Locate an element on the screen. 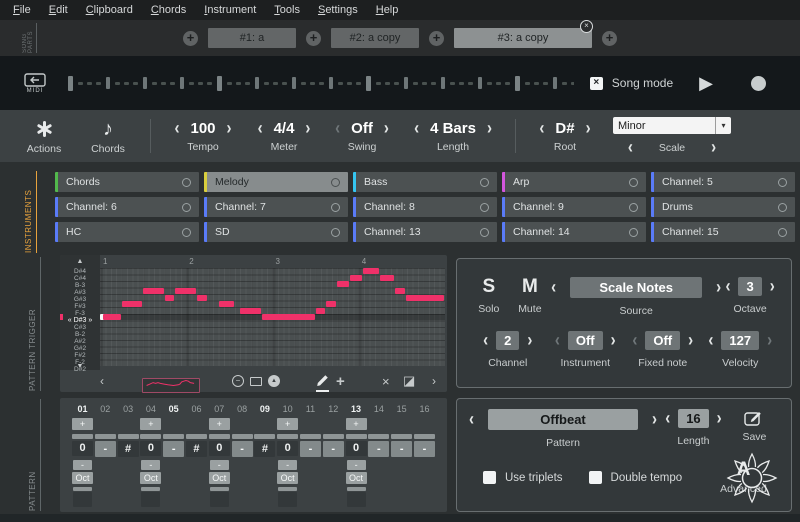 The image size is (800, 522). save-pattern-button: Save is located at coordinates (754, 426).